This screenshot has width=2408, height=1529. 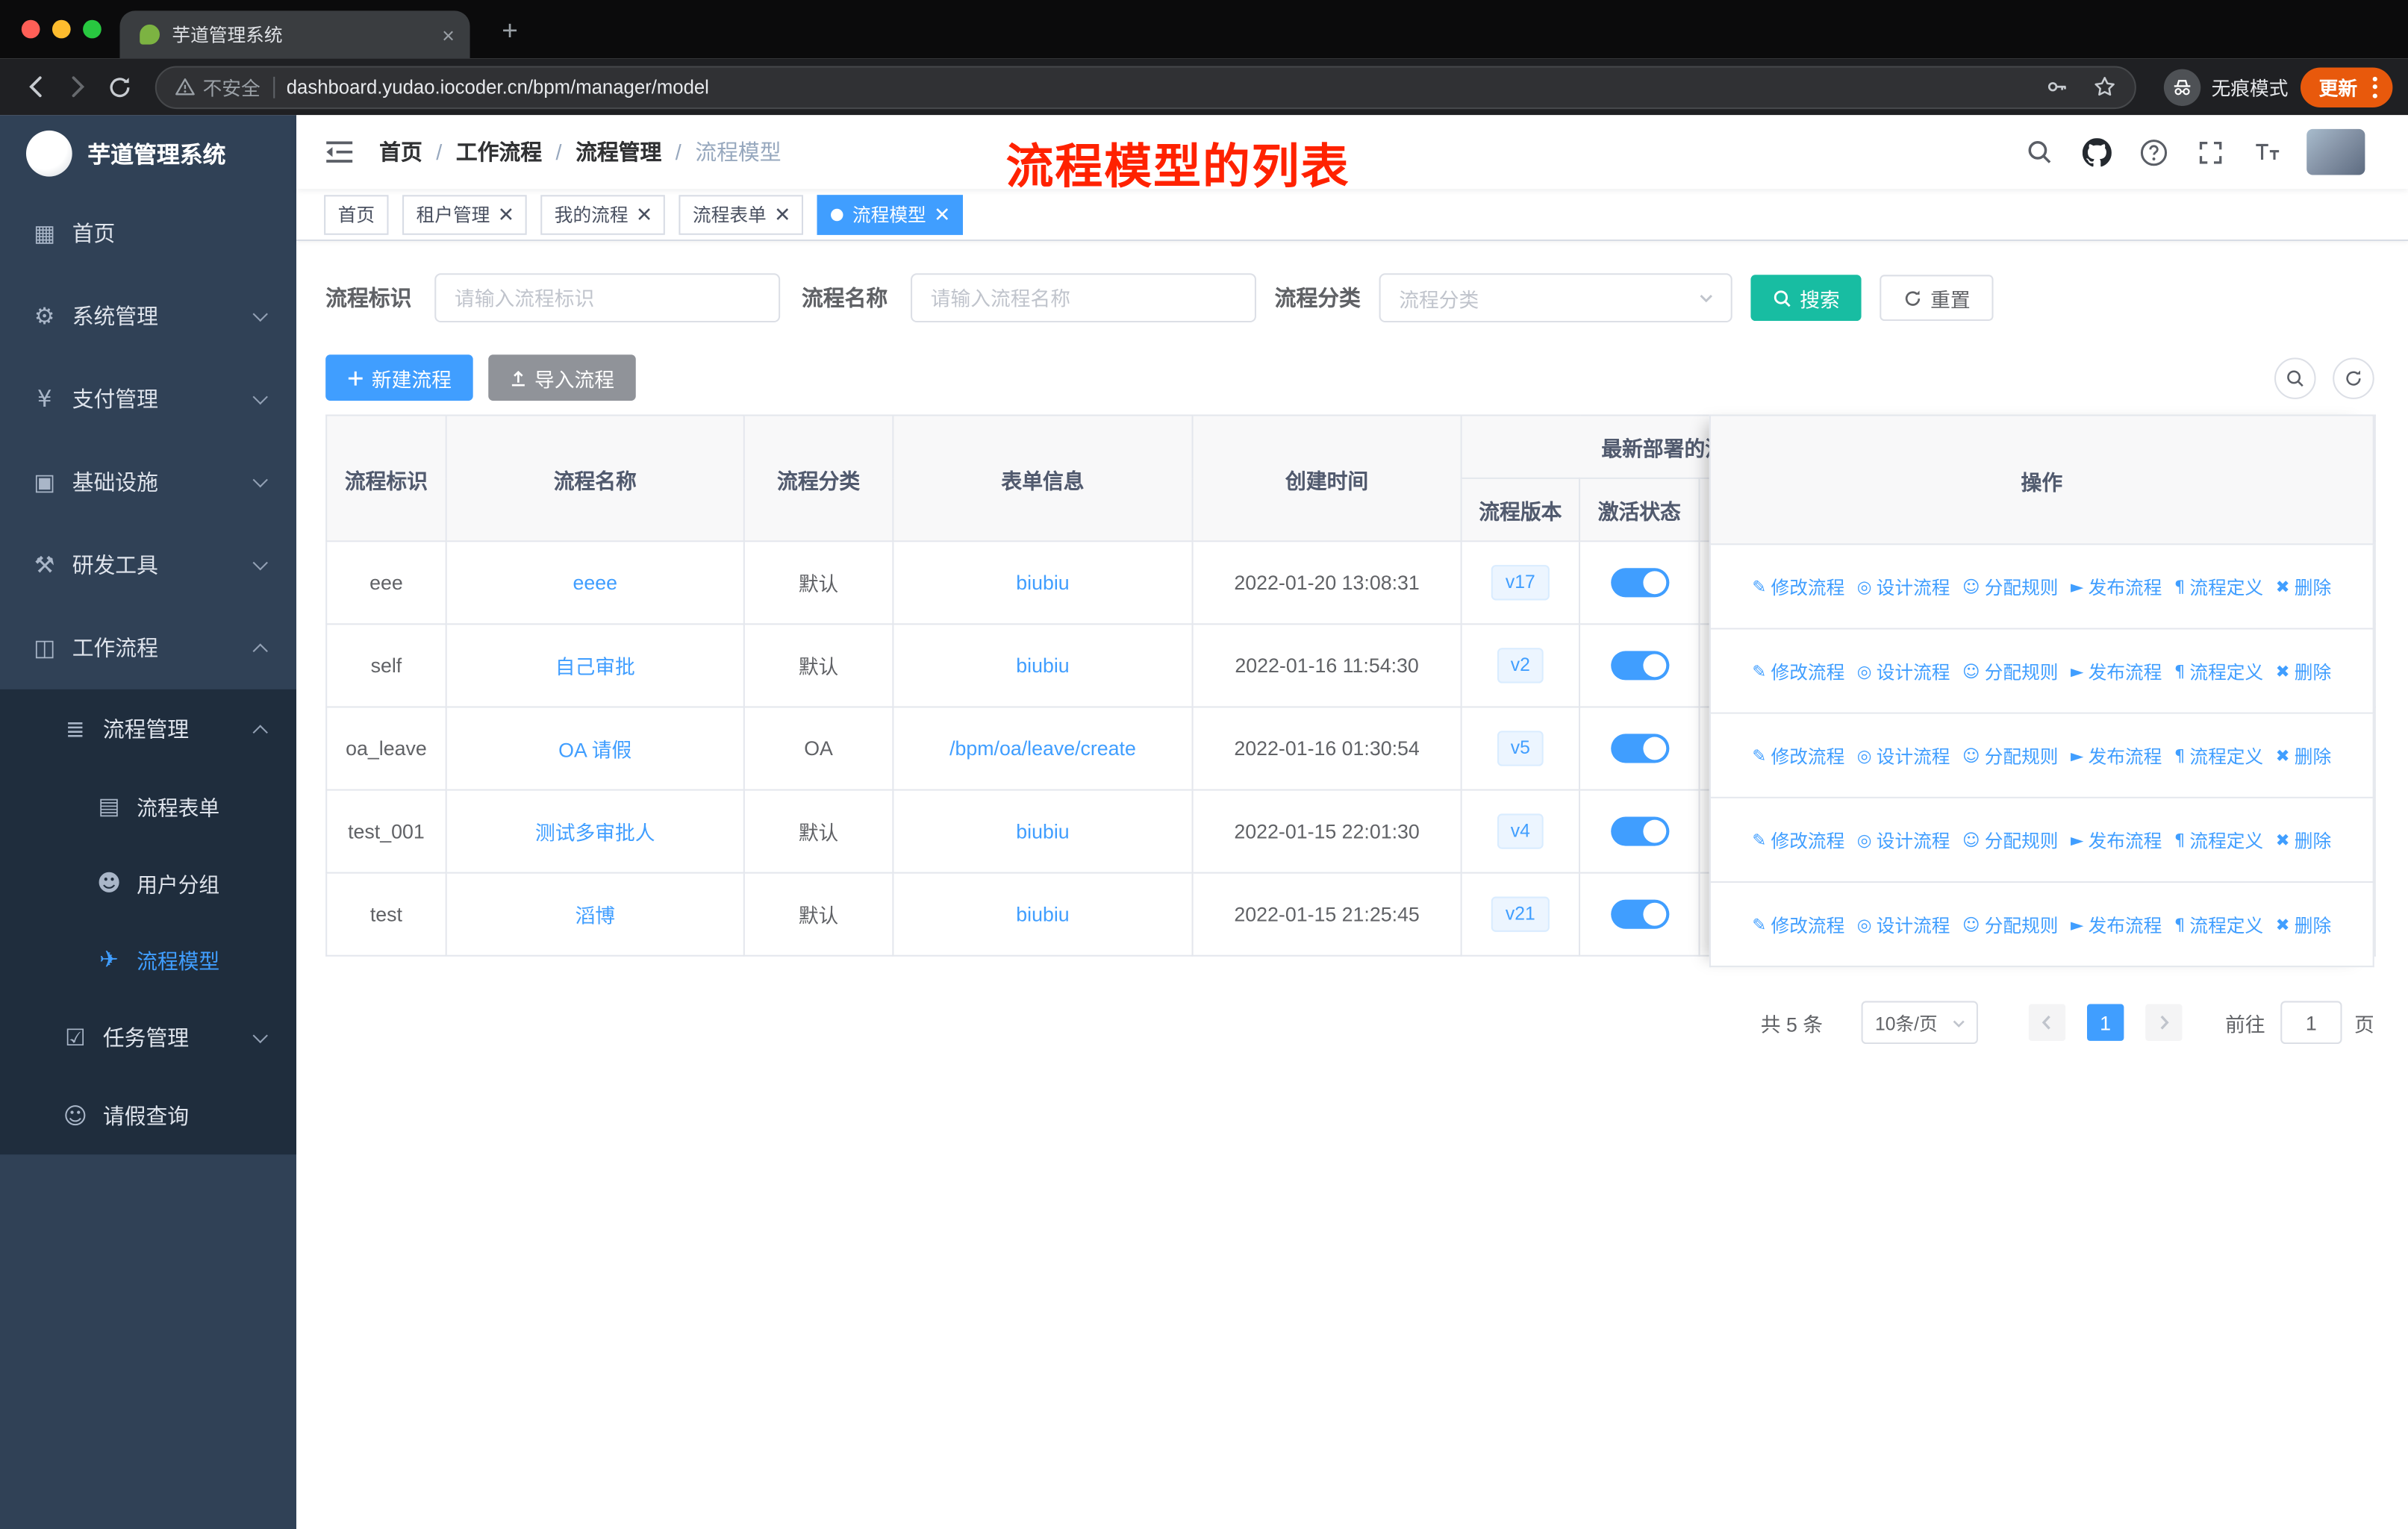 I want to click on tag-home: 首页, so click(x=356, y=214).